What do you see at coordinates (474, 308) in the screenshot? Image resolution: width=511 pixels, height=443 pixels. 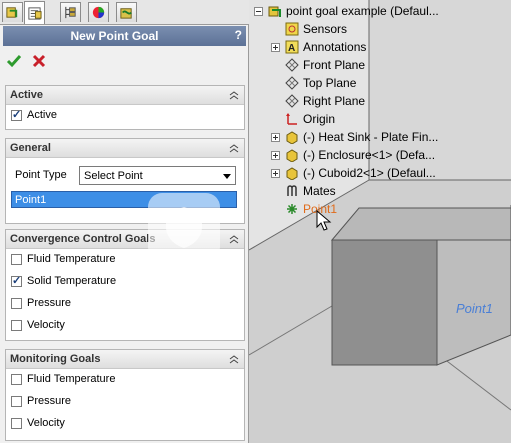 I see `point-label: Point1` at bounding box center [474, 308].